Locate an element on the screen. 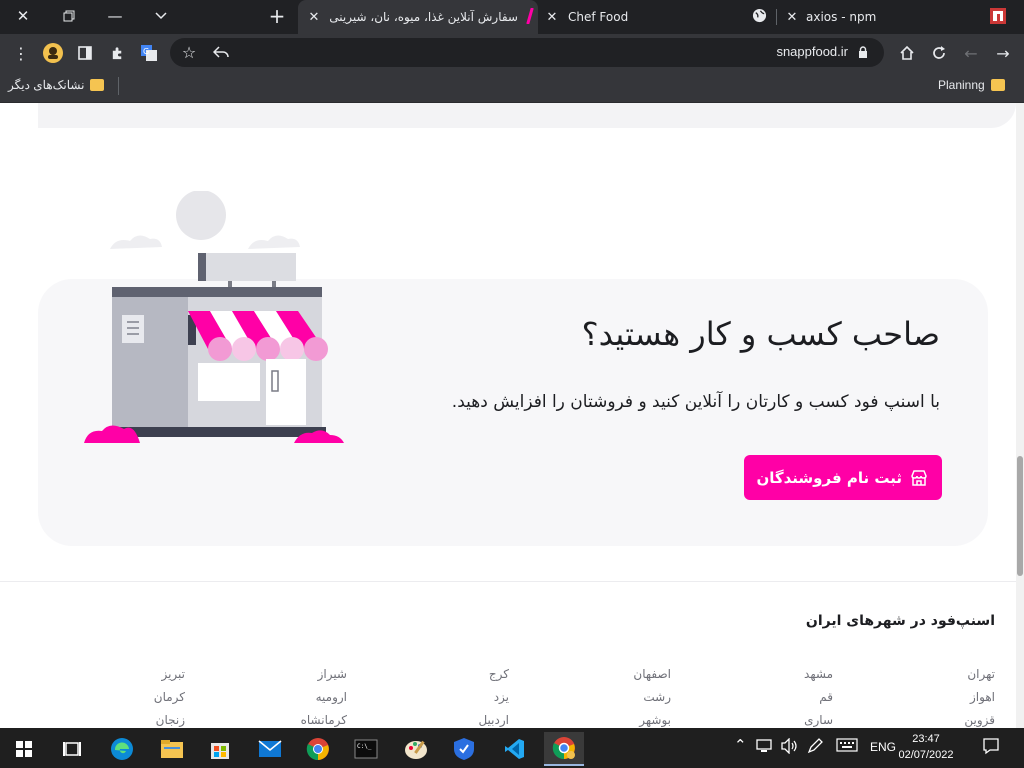 This screenshot has width=1024, height=768. side-panel-icon is located at coordinates (85, 53).